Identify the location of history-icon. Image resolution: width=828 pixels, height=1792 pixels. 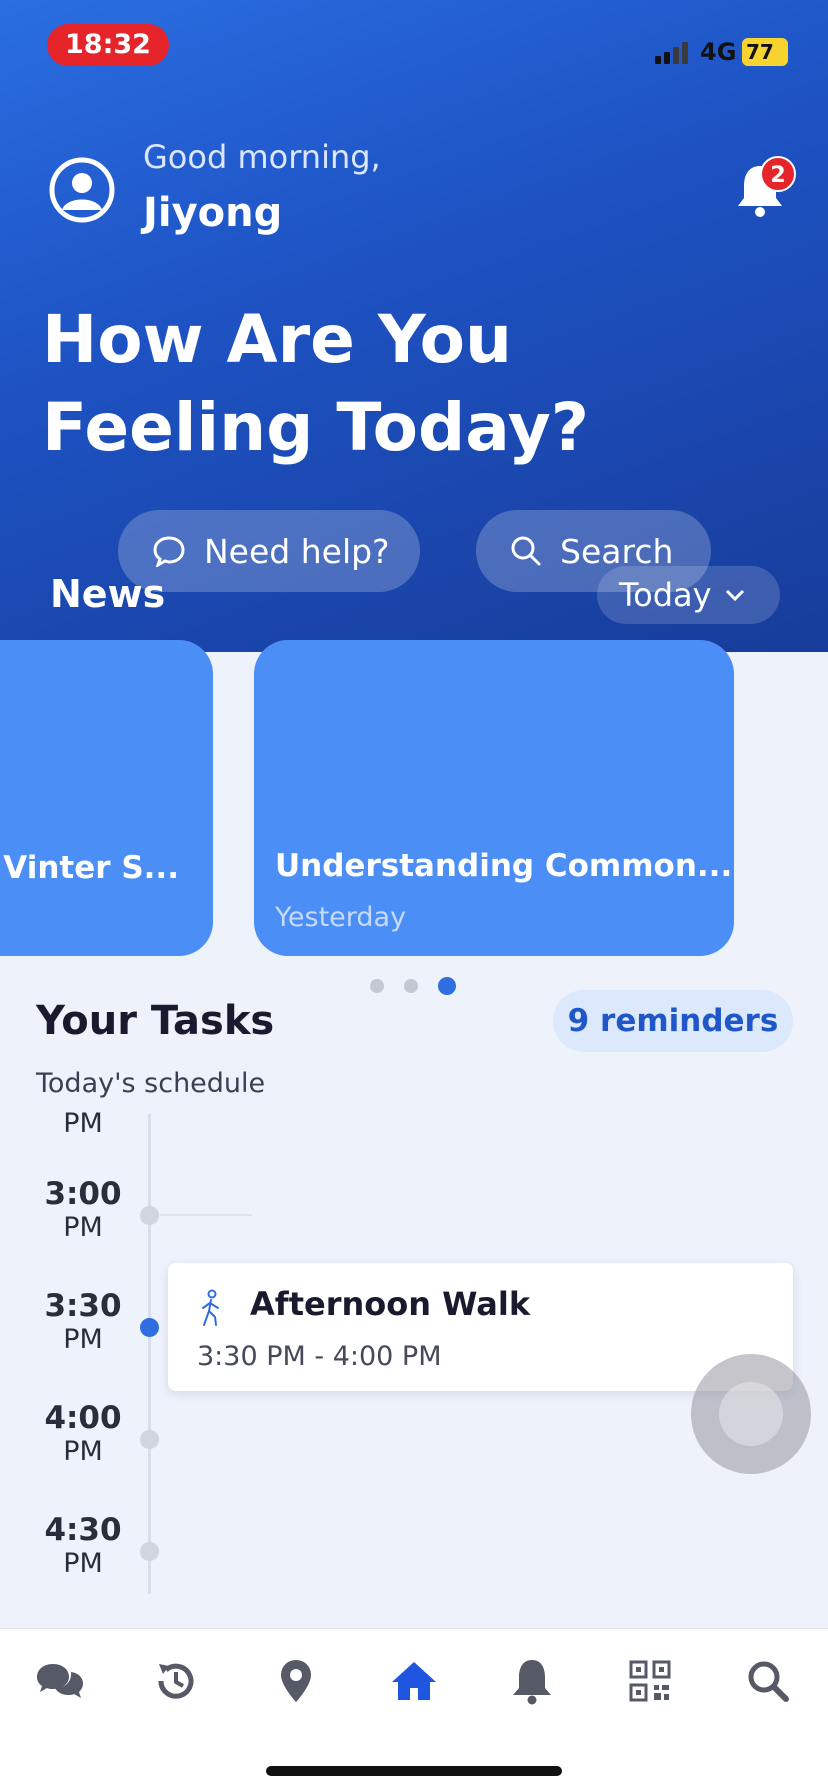
(176, 1681).